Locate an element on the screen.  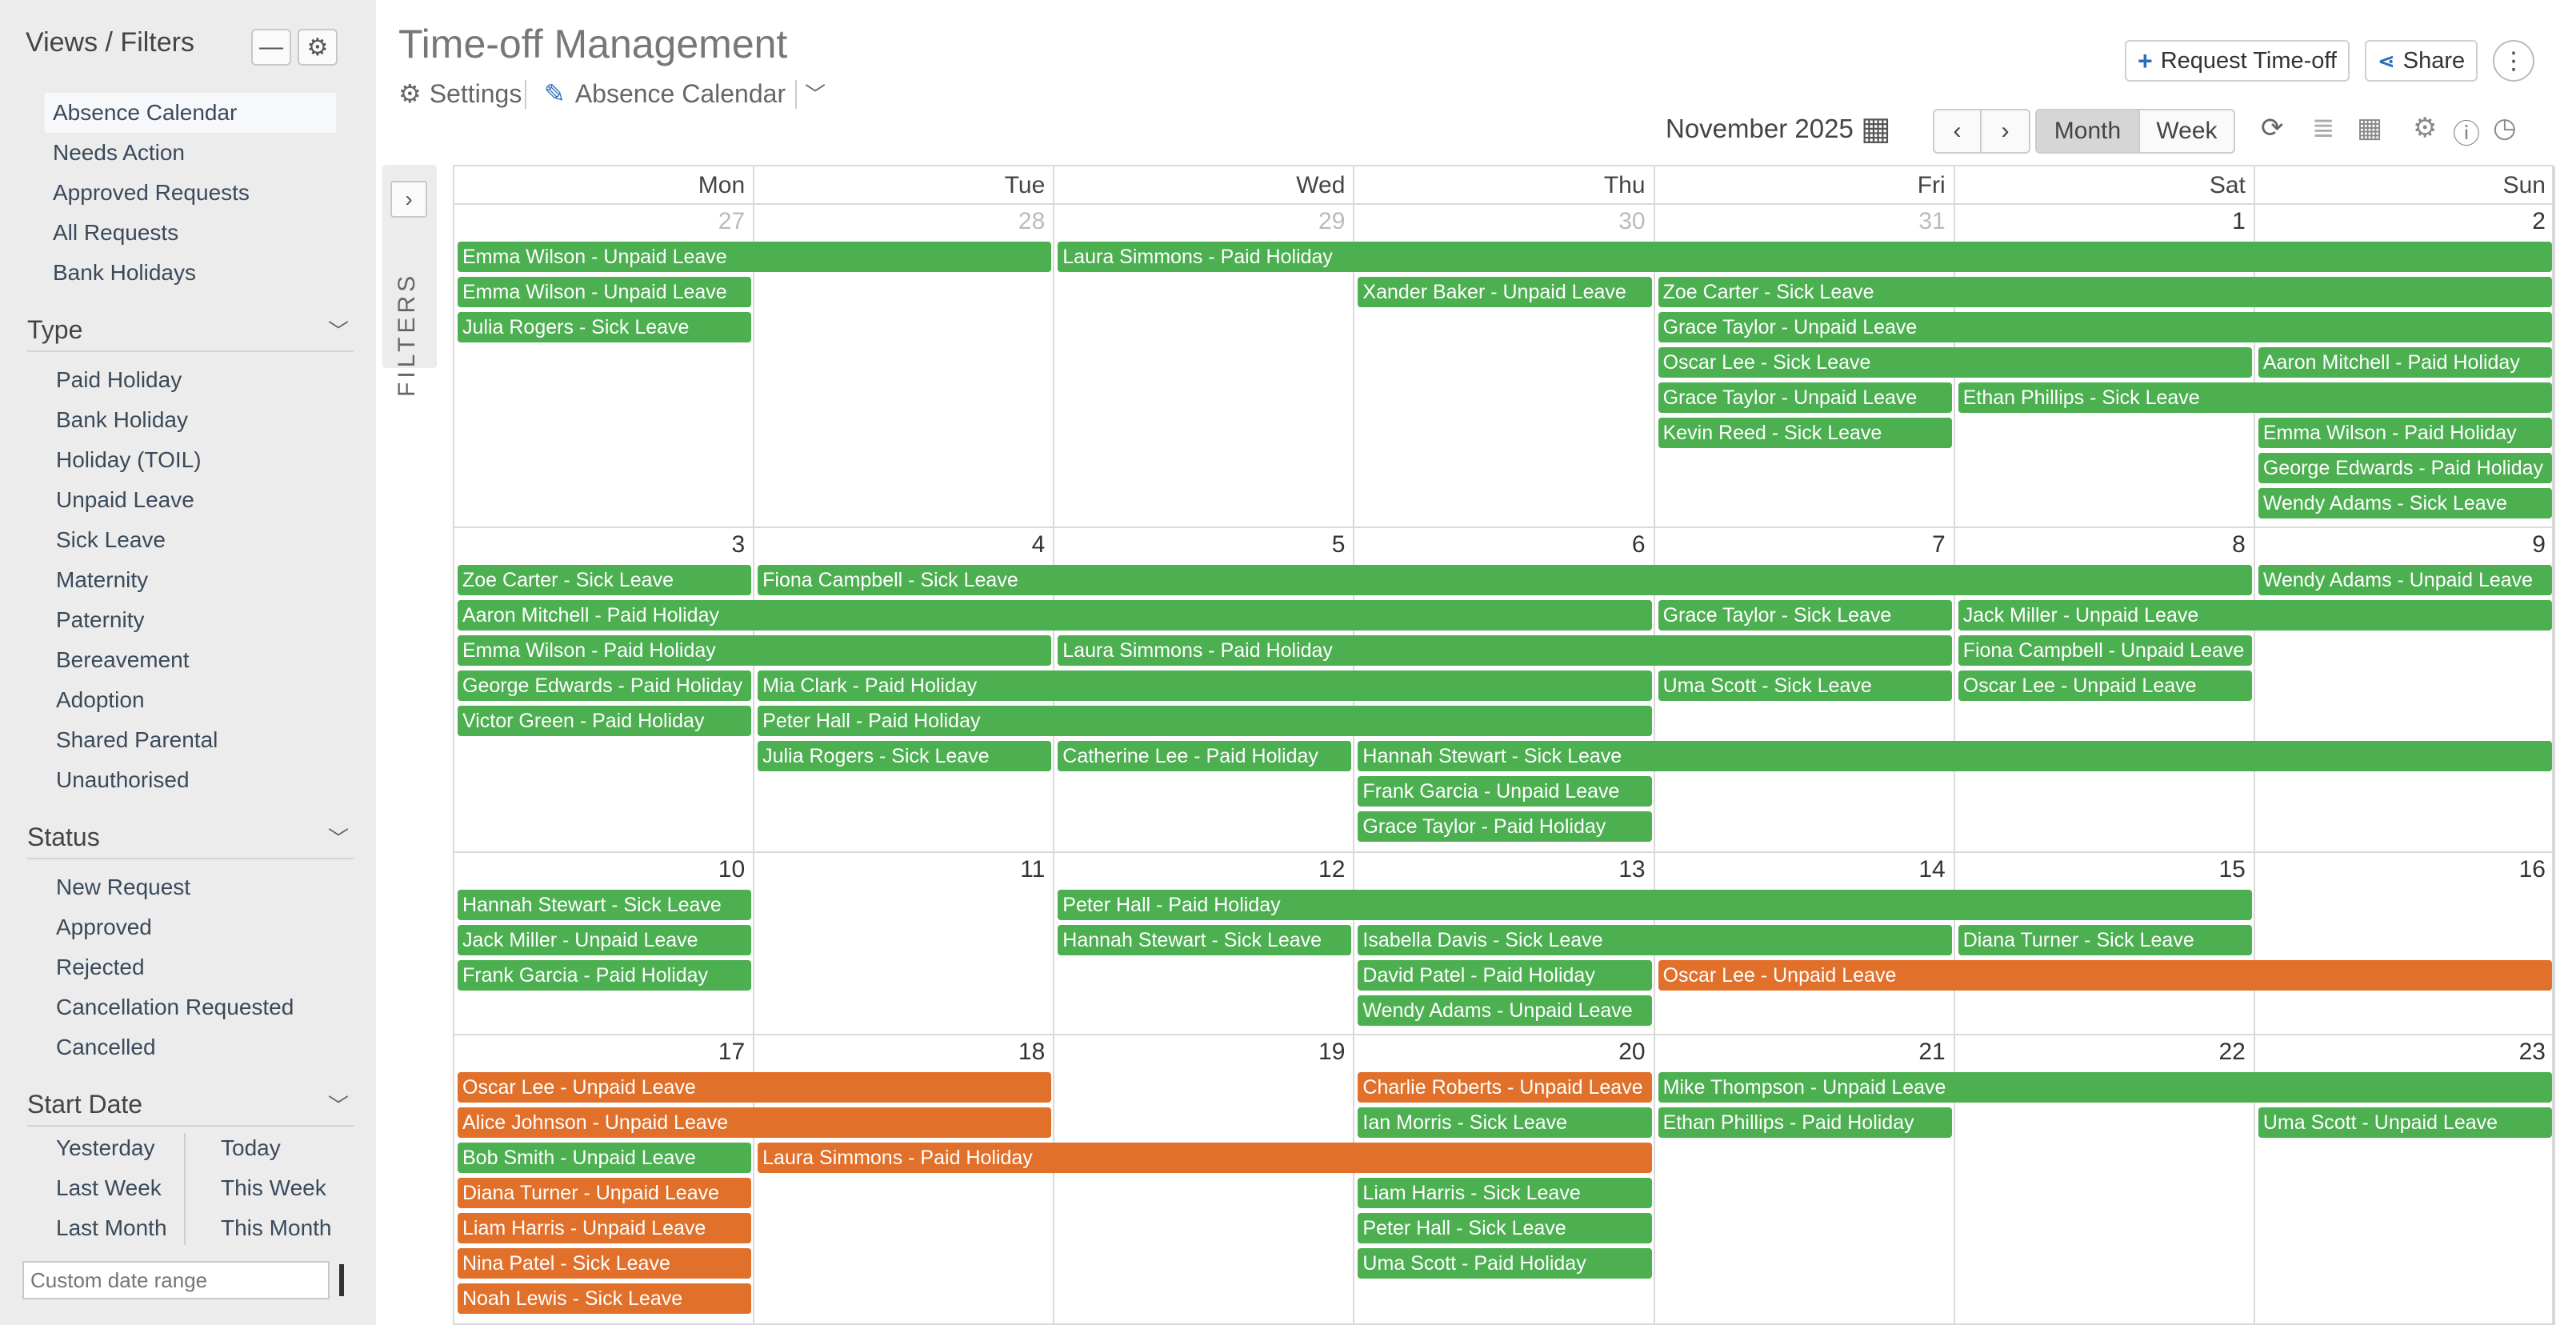
view-item-bank-holidays: Bank Holidays is located at coordinates (190, 273).